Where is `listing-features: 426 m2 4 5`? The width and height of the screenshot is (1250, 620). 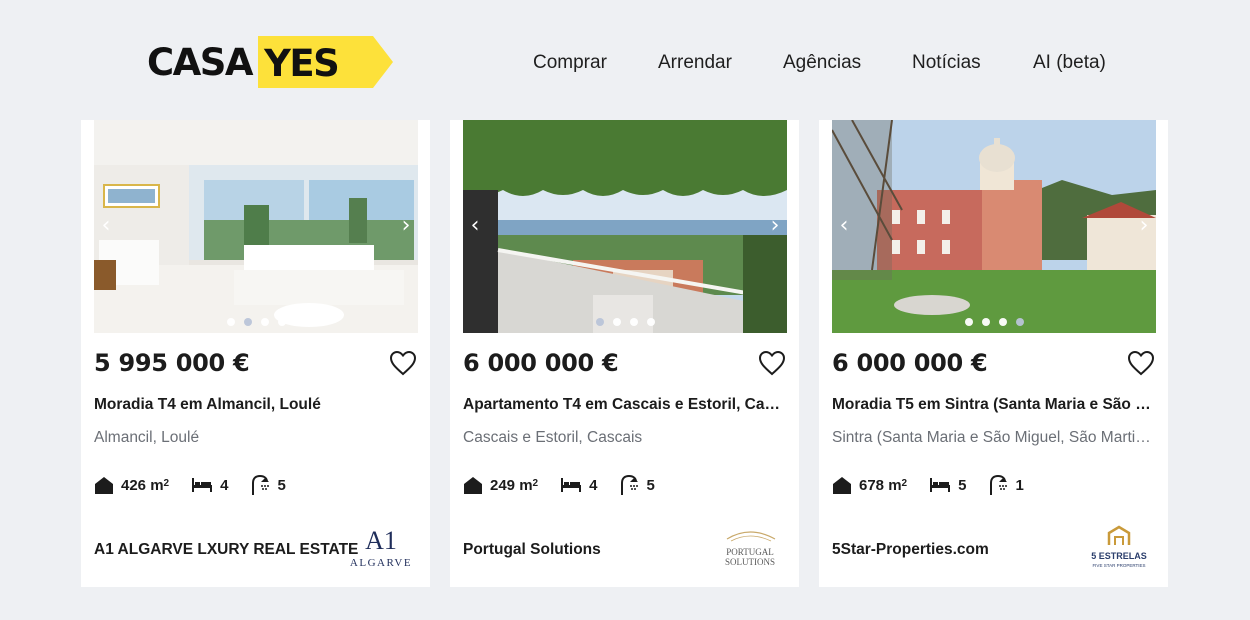 listing-features: 426 m2 4 5 is located at coordinates (201, 485).